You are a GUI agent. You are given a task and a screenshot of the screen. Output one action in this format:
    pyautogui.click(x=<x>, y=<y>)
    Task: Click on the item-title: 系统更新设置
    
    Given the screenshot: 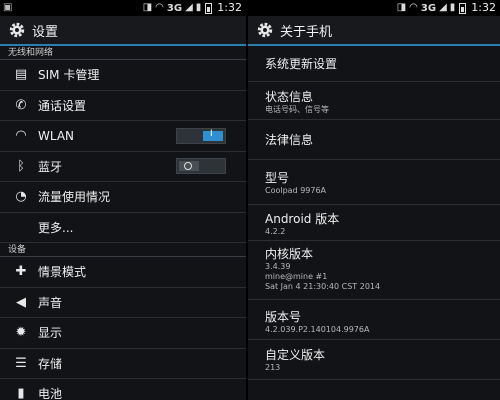 What is the action you would take?
    pyautogui.click(x=301, y=64)
    